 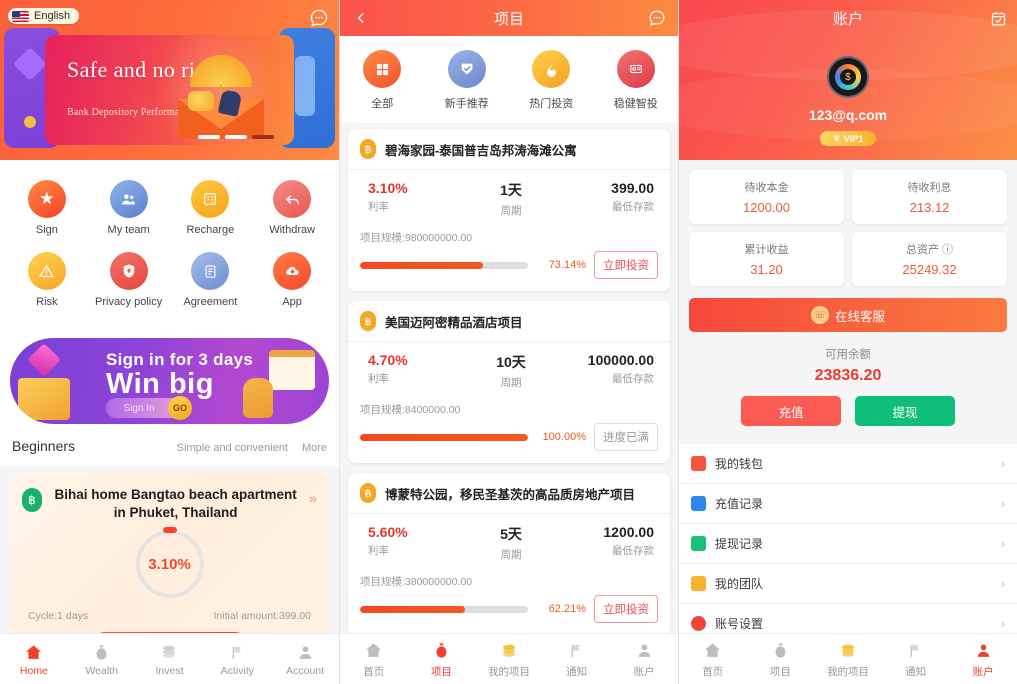 I want to click on stat-cumulative-earnings: 累计收益 31.20, so click(x=766, y=259).